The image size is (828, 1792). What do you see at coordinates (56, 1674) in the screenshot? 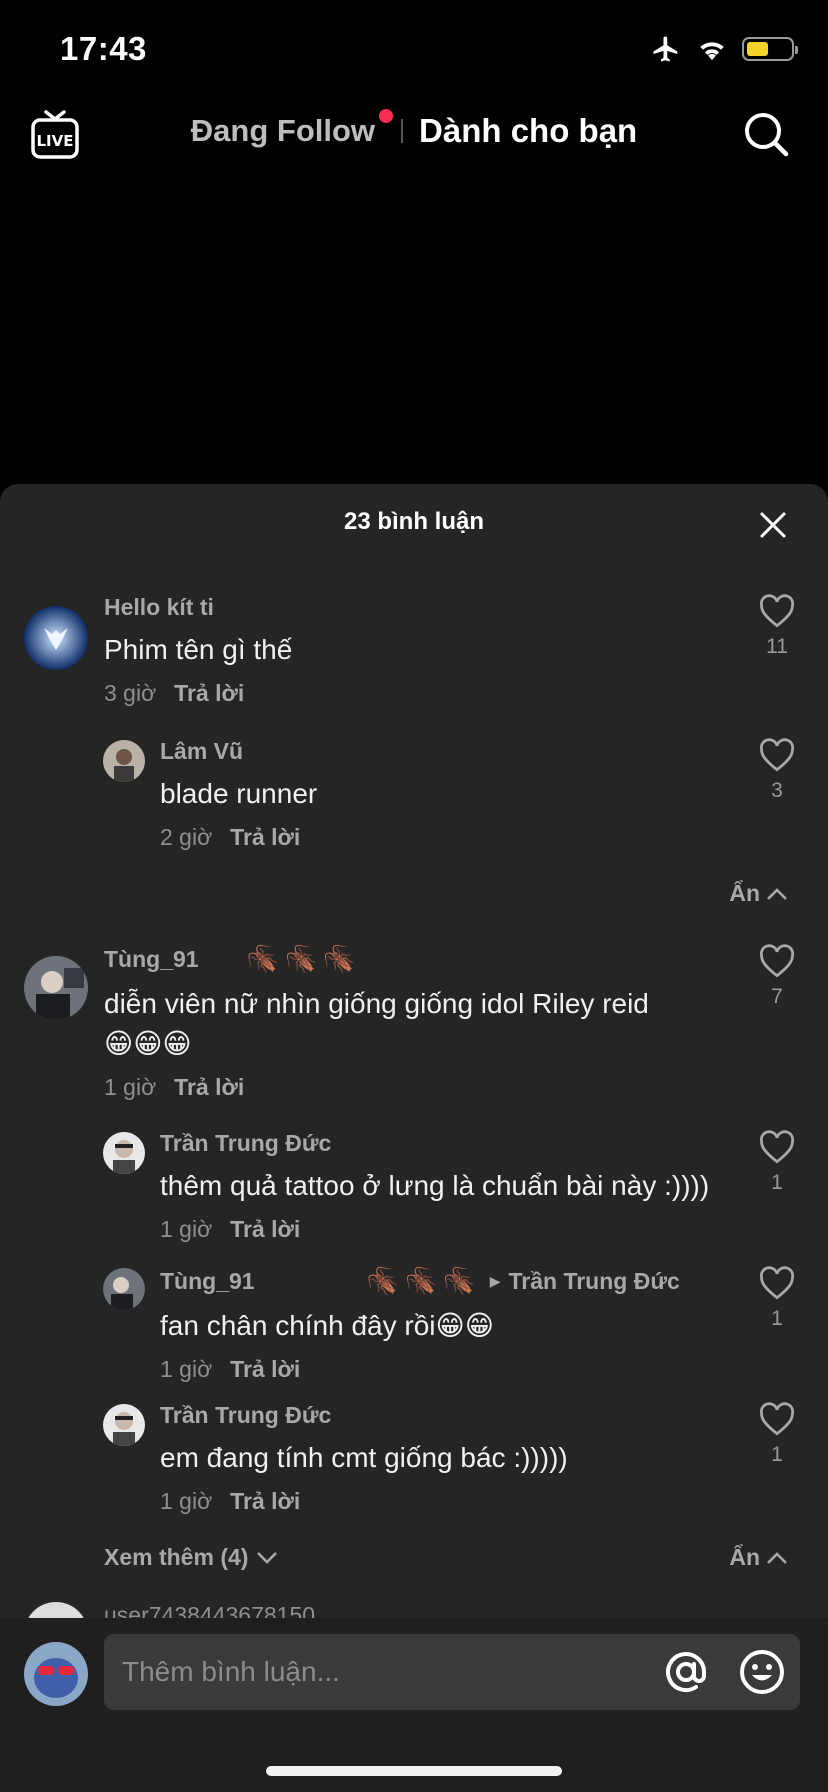
I see `user-avatar` at bounding box center [56, 1674].